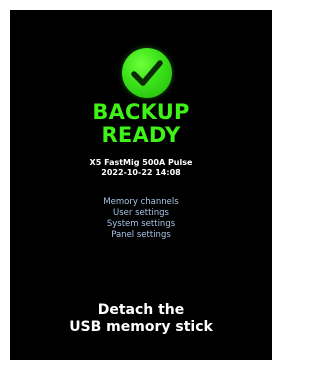  I want to click on device-model: X5 FastMig 500A Pulse, so click(141, 162).